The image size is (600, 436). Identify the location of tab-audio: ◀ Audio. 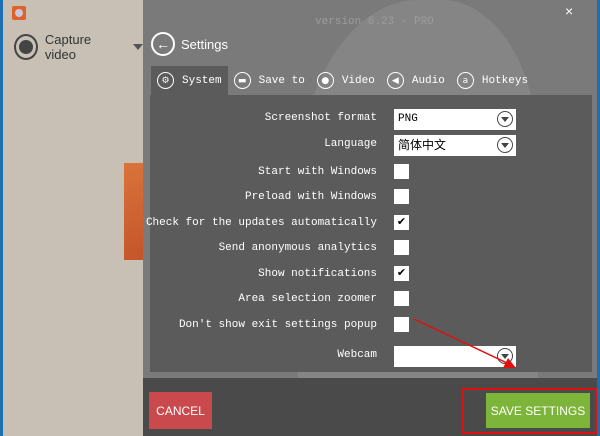
(416, 80).